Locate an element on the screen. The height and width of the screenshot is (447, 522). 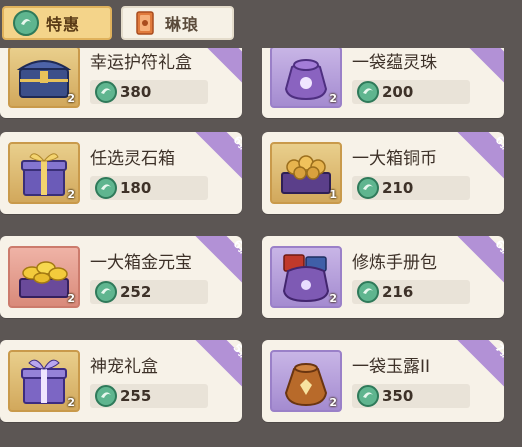
price-box: 255 is located at coordinates (149, 396).